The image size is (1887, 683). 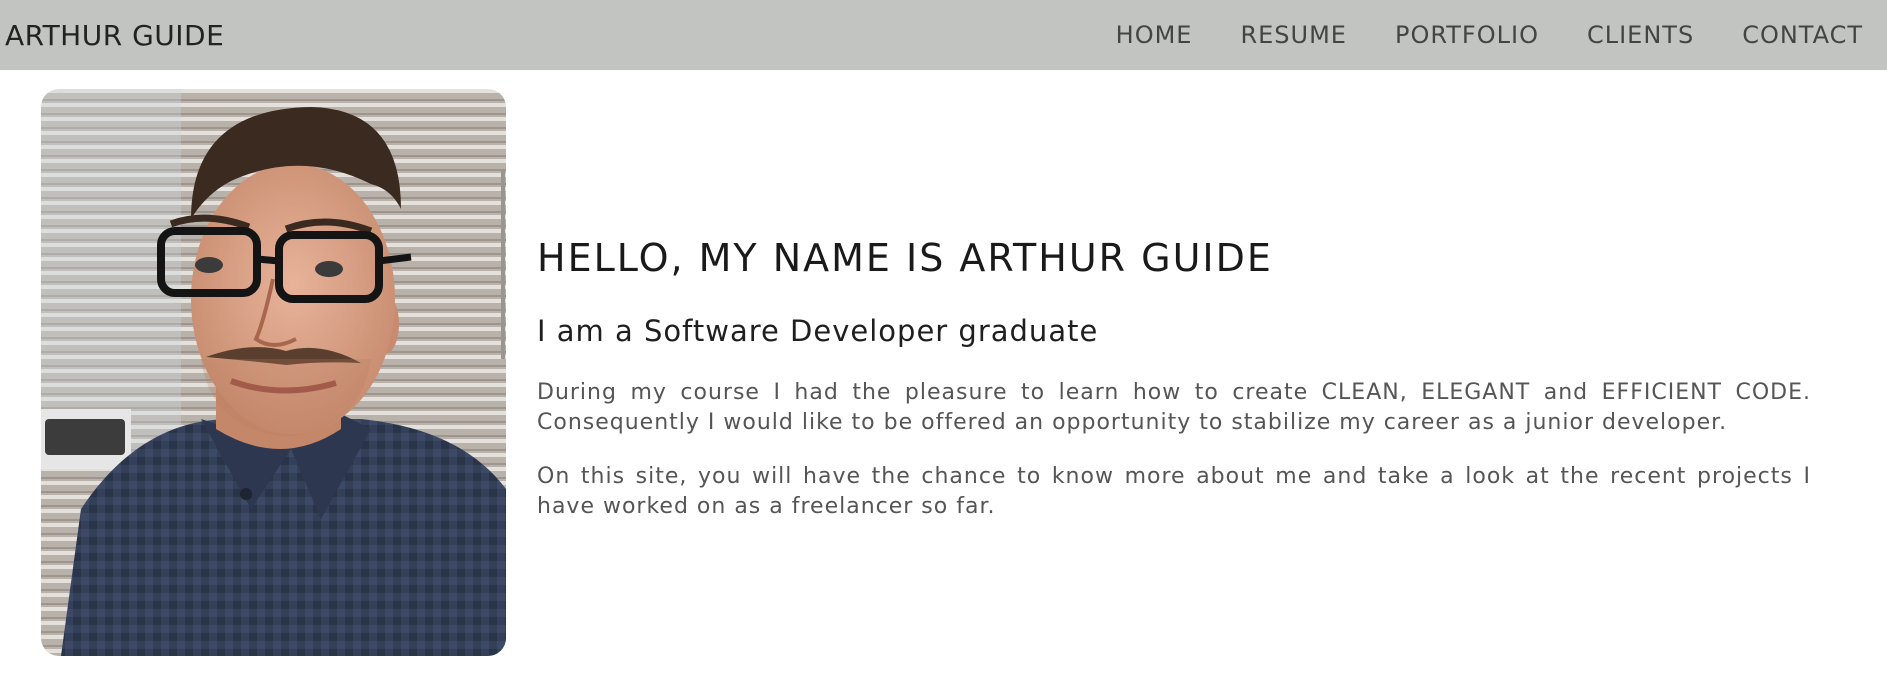 What do you see at coordinates (1640, 35) in the screenshot?
I see `nav-link-clients: CLIENTS` at bounding box center [1640, 35].